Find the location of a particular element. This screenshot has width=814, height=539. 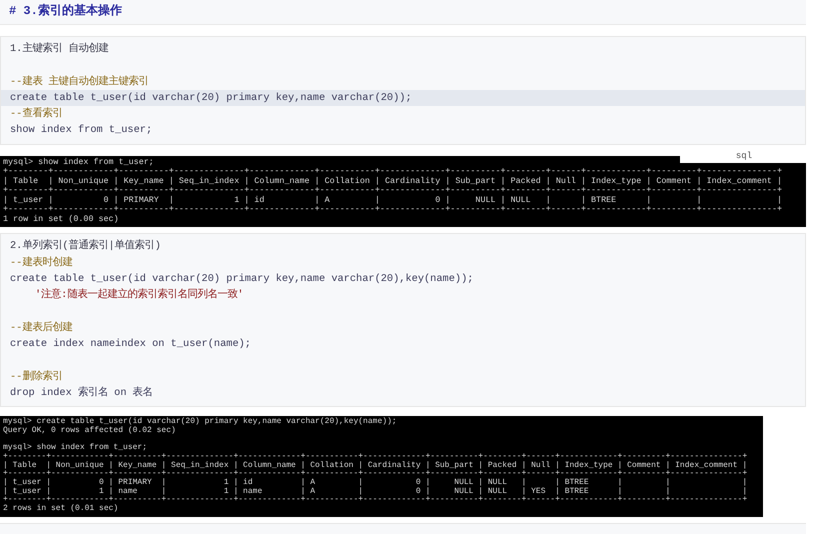

code-text: 2.单列索引(普通索引|单值索引) is located at coordinates (85, 246).